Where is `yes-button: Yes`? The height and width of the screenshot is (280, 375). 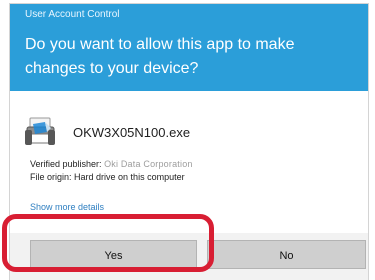 yes-button: Yes is located at coordinates (113, 254).